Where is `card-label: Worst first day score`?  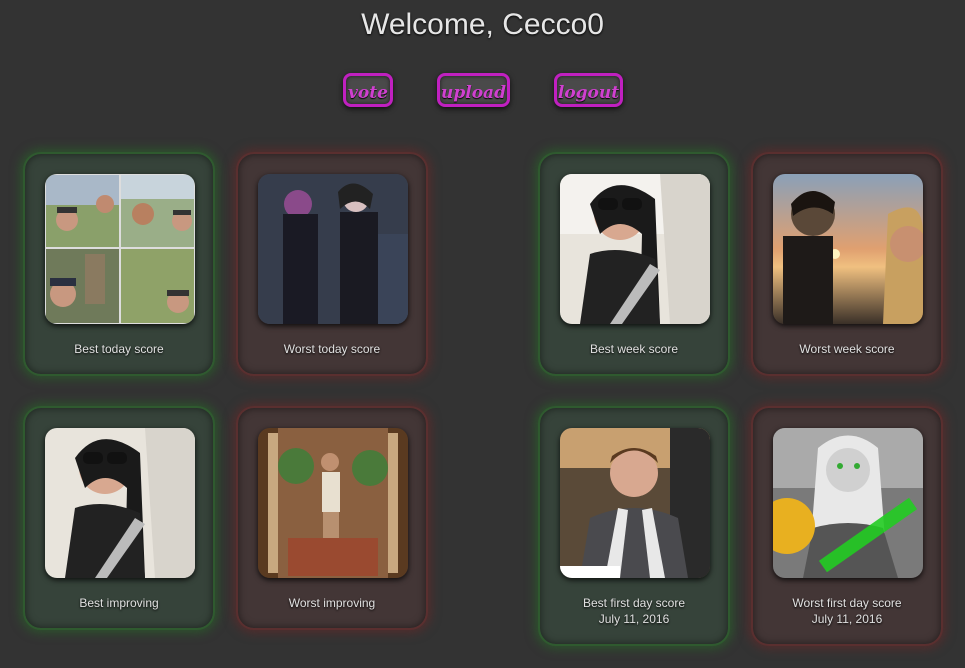
card-label: Worst first day score is located at coordinates (847, 603).